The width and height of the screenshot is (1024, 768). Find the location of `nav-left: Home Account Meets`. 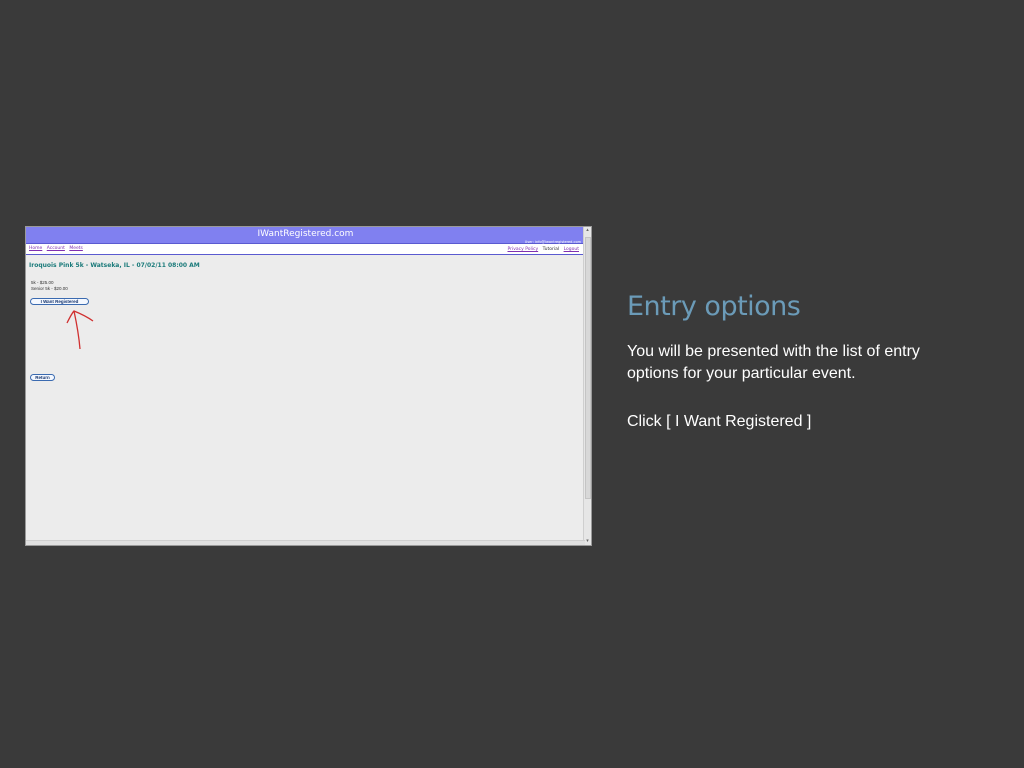

nav-left: Home Account Meets is located at coordinates (57, 248).